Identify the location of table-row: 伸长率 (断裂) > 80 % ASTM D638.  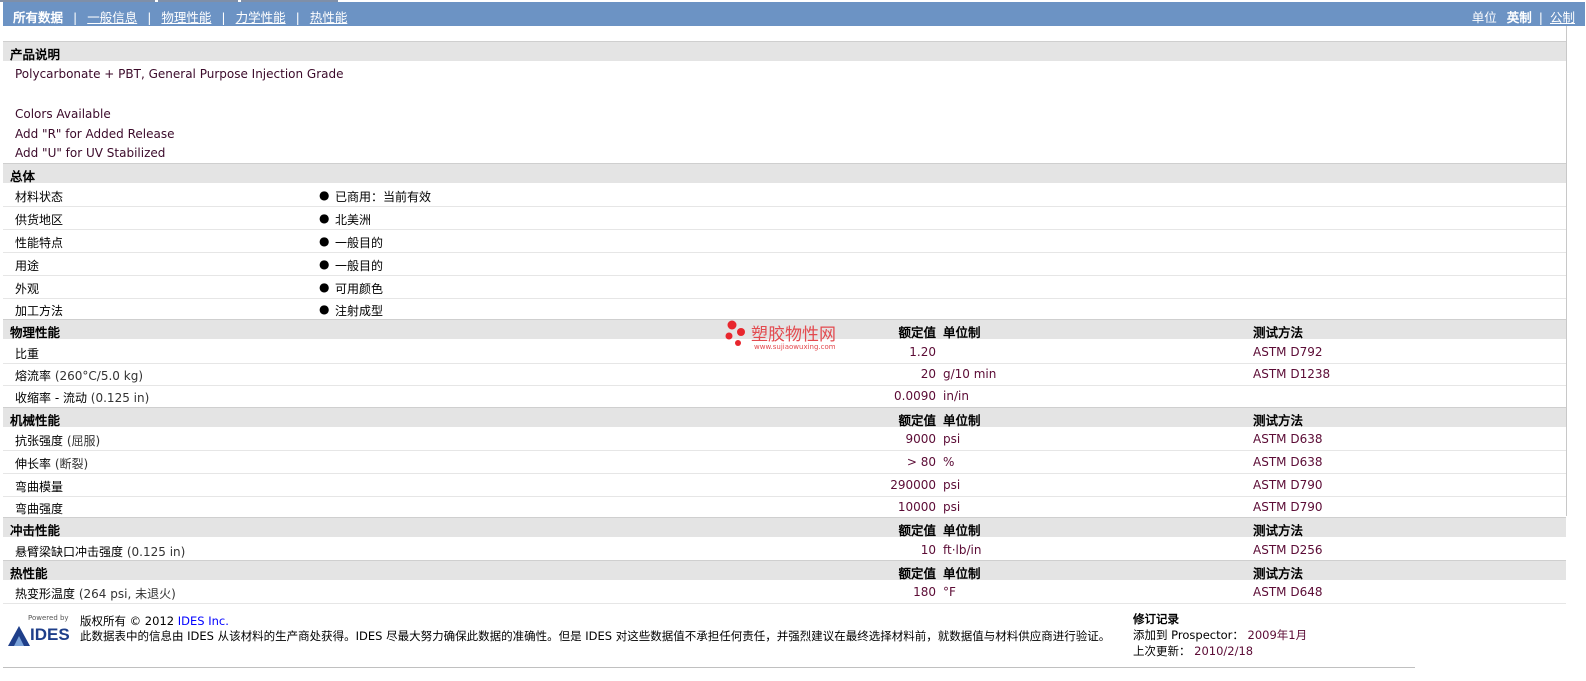
(784, 462).